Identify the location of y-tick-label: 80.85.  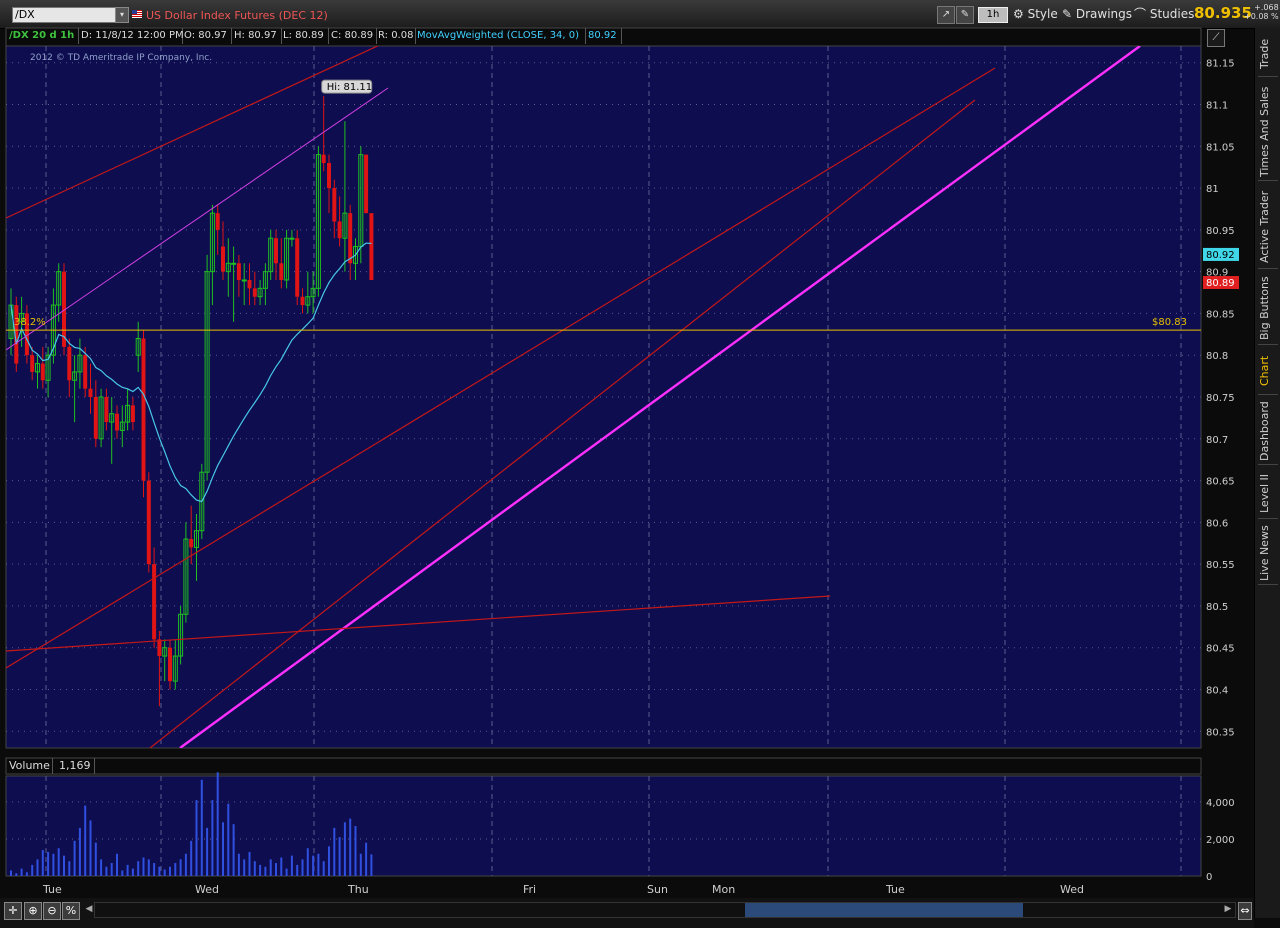
(1220, 314).